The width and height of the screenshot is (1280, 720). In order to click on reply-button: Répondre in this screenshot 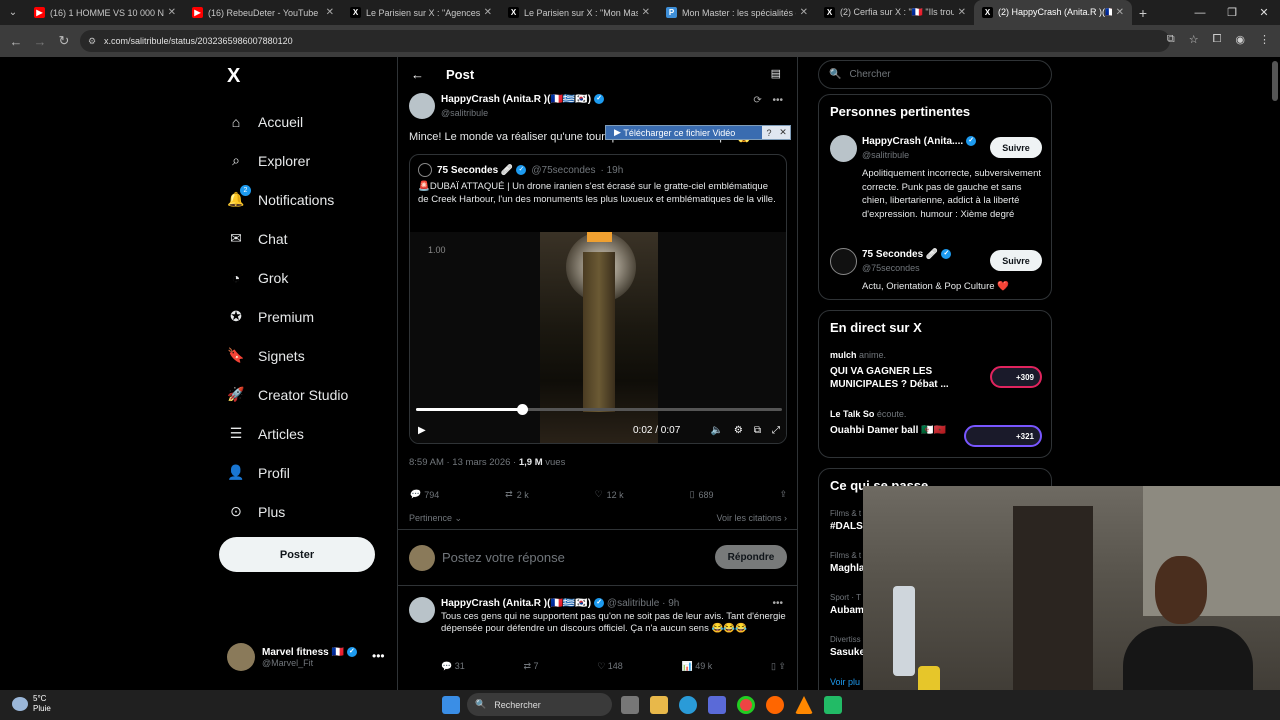, I will do `click(751, 557)`.